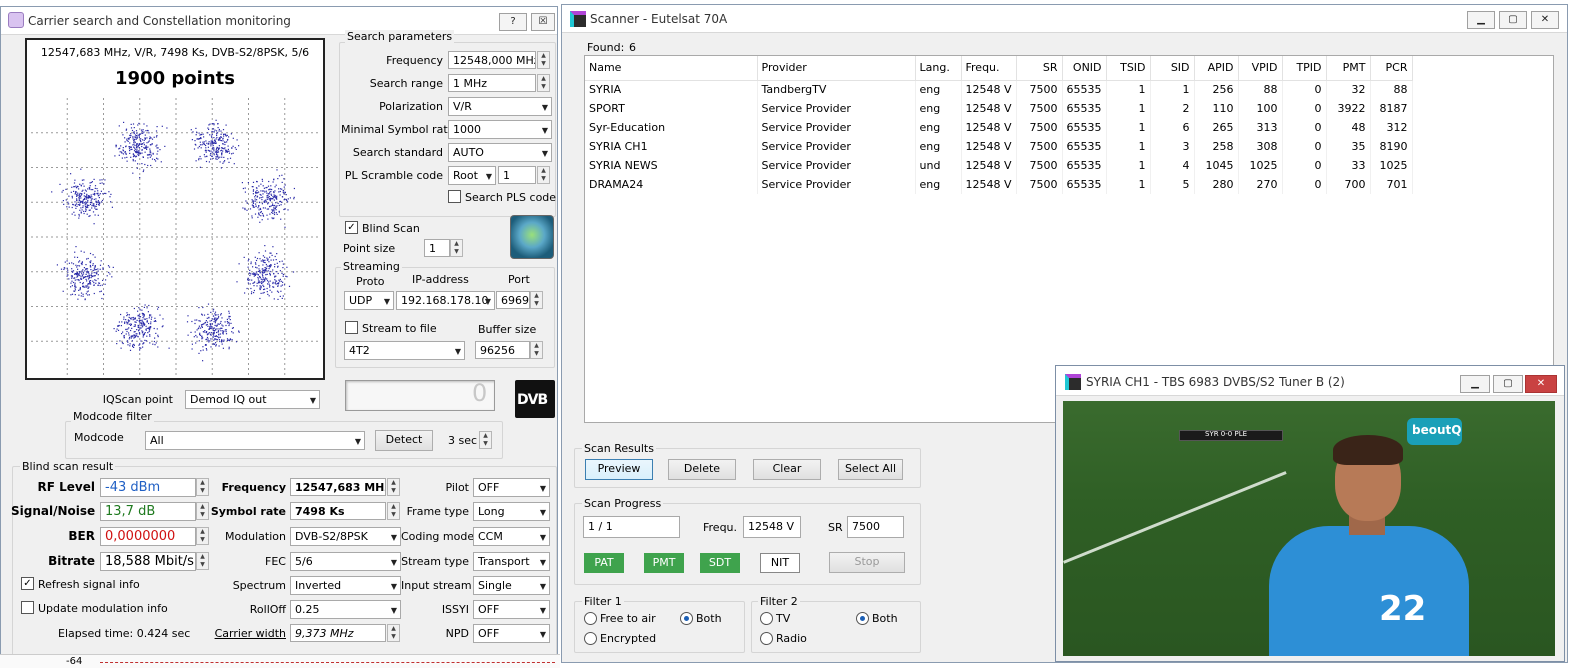 This screenshot has width=1570, height=668. What do you see at coordinates (511, 511) in the screenshot?
I see `frame-type-select: Long` at bounding box center [511, 511].